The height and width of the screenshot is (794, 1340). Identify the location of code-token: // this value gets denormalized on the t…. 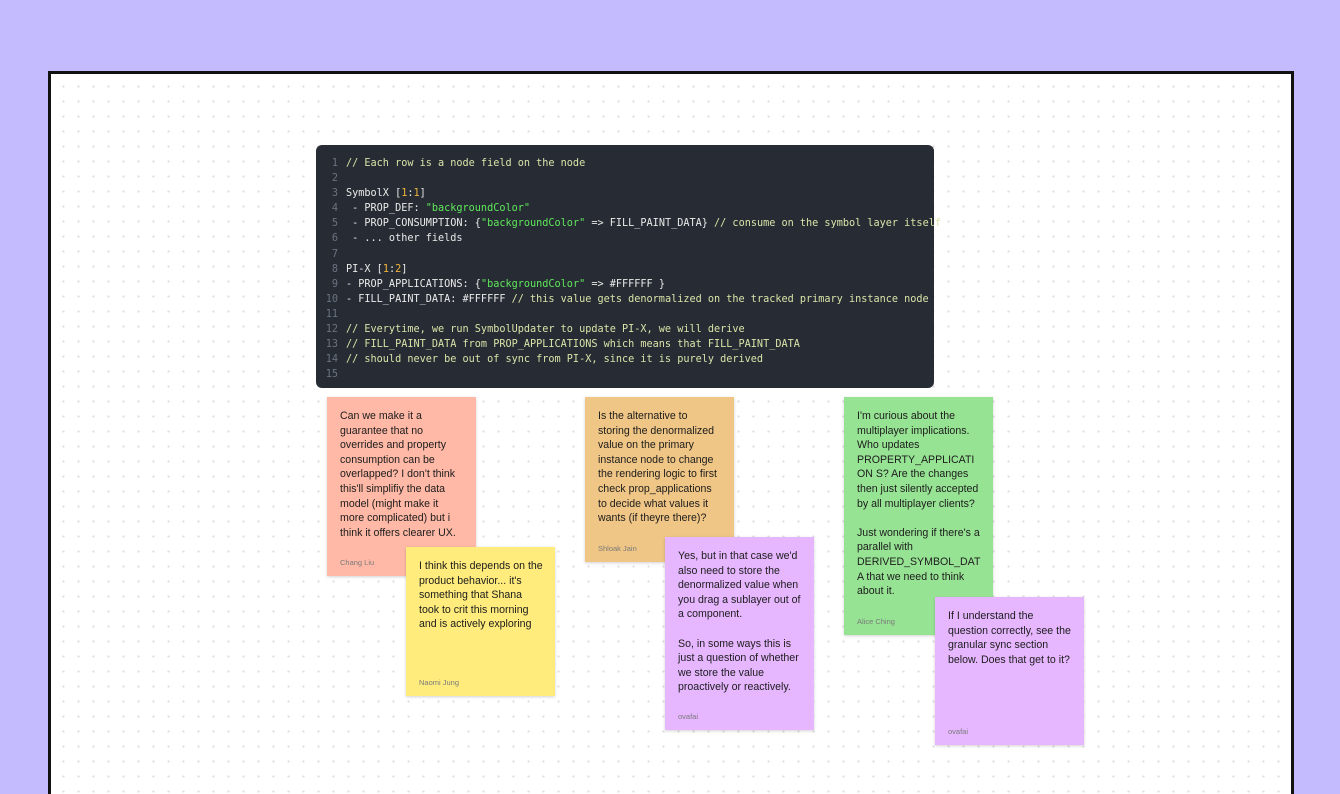
(720, 299).